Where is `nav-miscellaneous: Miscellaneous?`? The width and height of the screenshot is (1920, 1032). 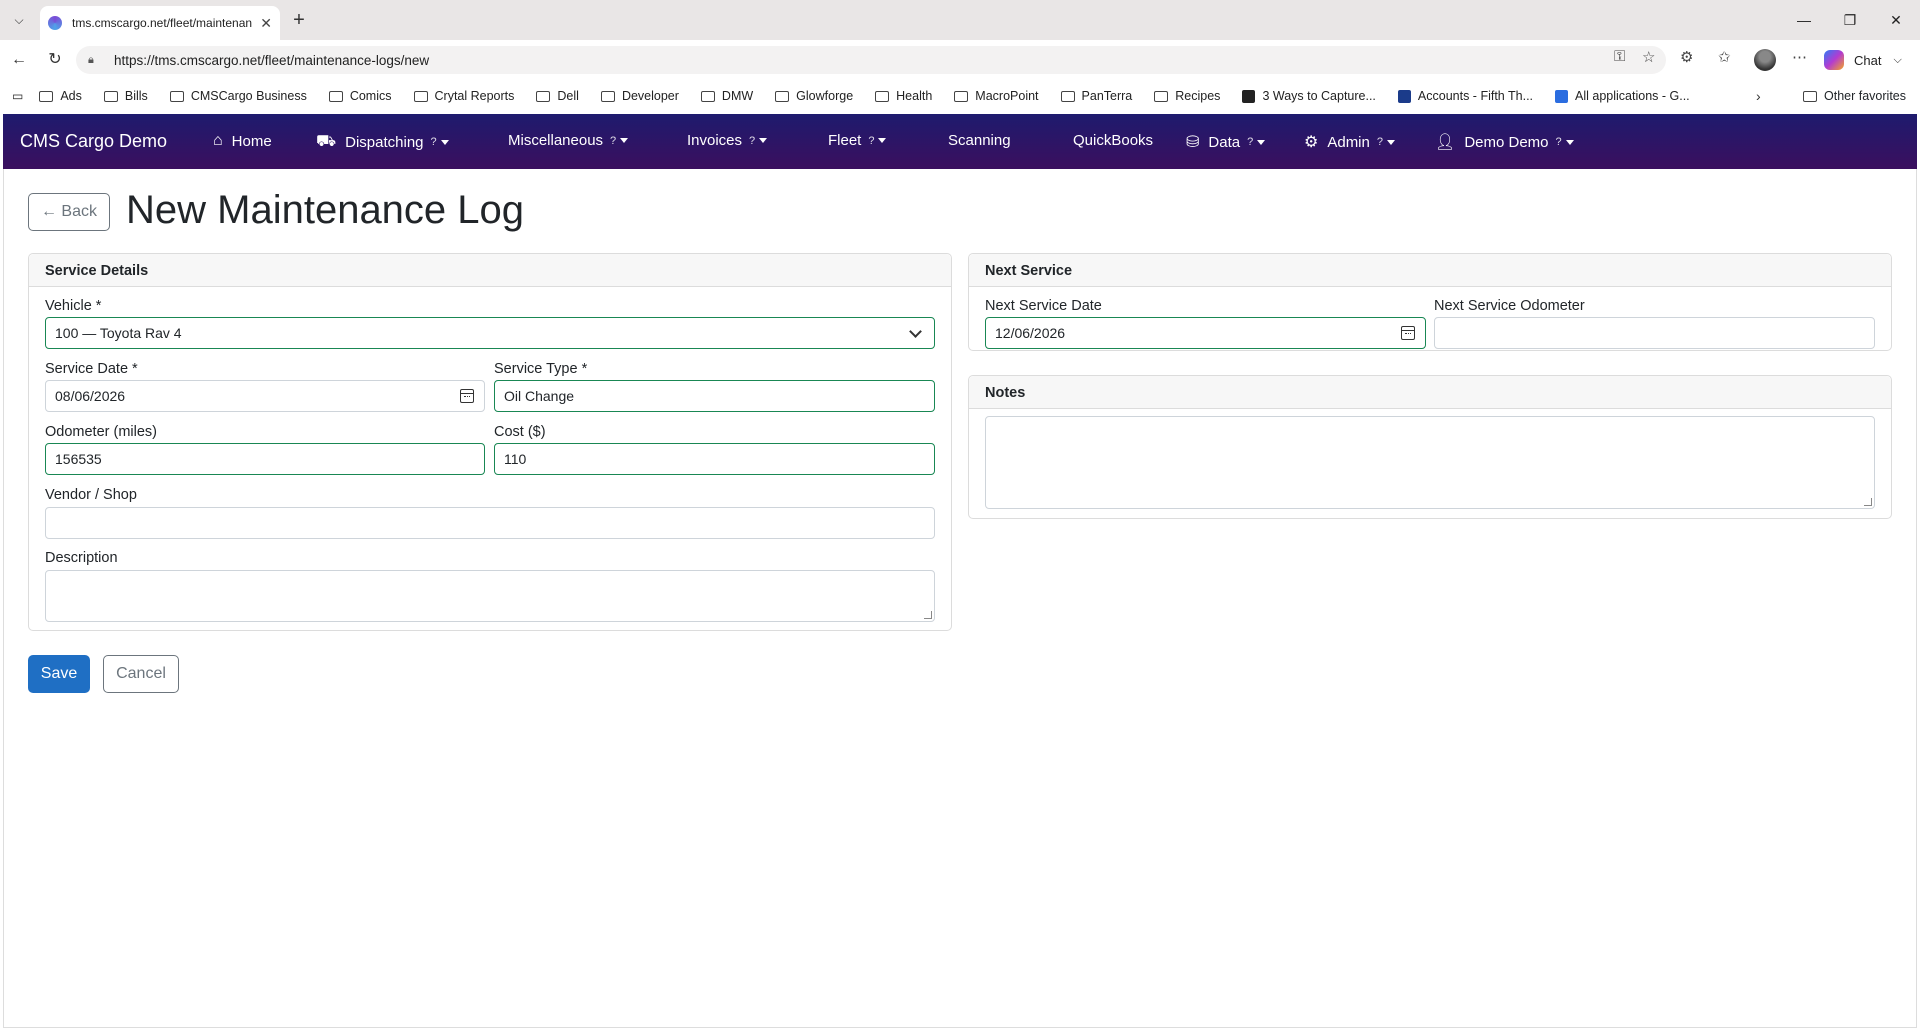 nav-miscellaneous: Miscellaneous? is located at coordinates (568, 140).